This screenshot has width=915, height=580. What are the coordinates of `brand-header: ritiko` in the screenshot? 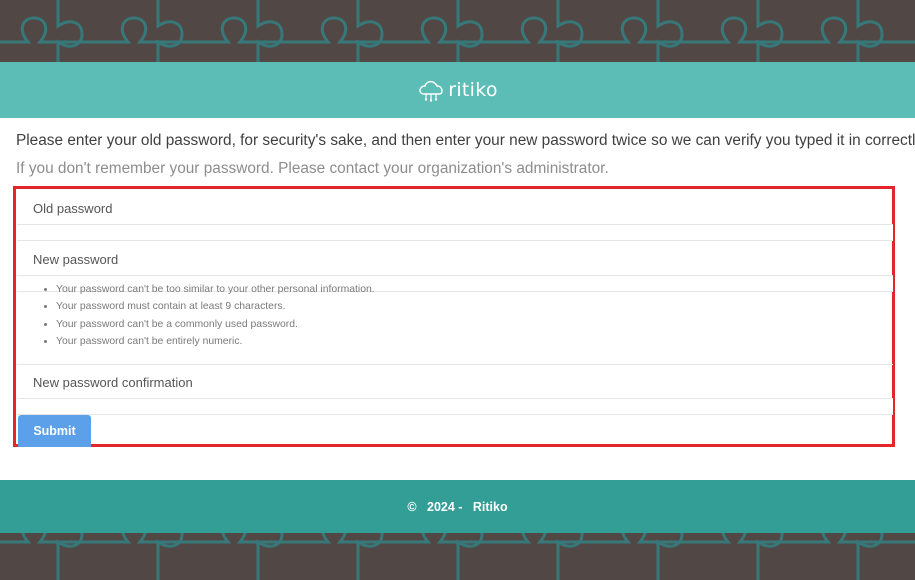 It's located at (457, 90).